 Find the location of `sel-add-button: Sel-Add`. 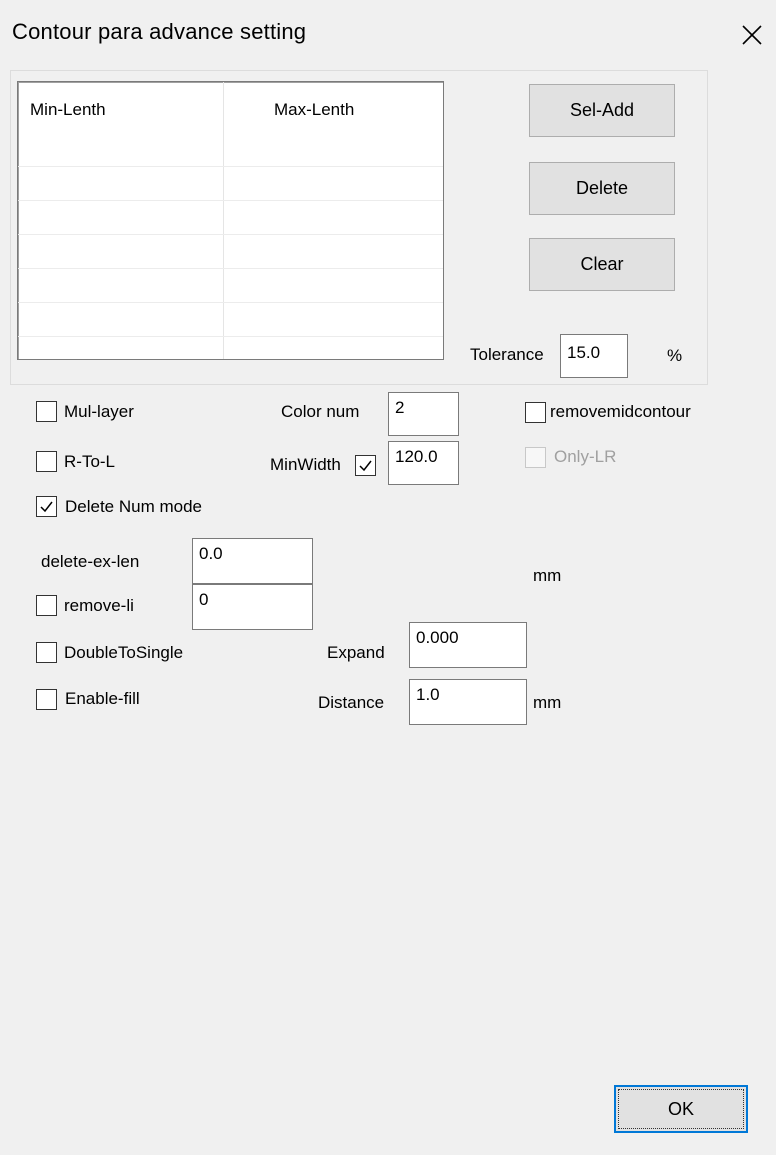

sel-add-button: Sel-Add is located at coordinates (602, 110).